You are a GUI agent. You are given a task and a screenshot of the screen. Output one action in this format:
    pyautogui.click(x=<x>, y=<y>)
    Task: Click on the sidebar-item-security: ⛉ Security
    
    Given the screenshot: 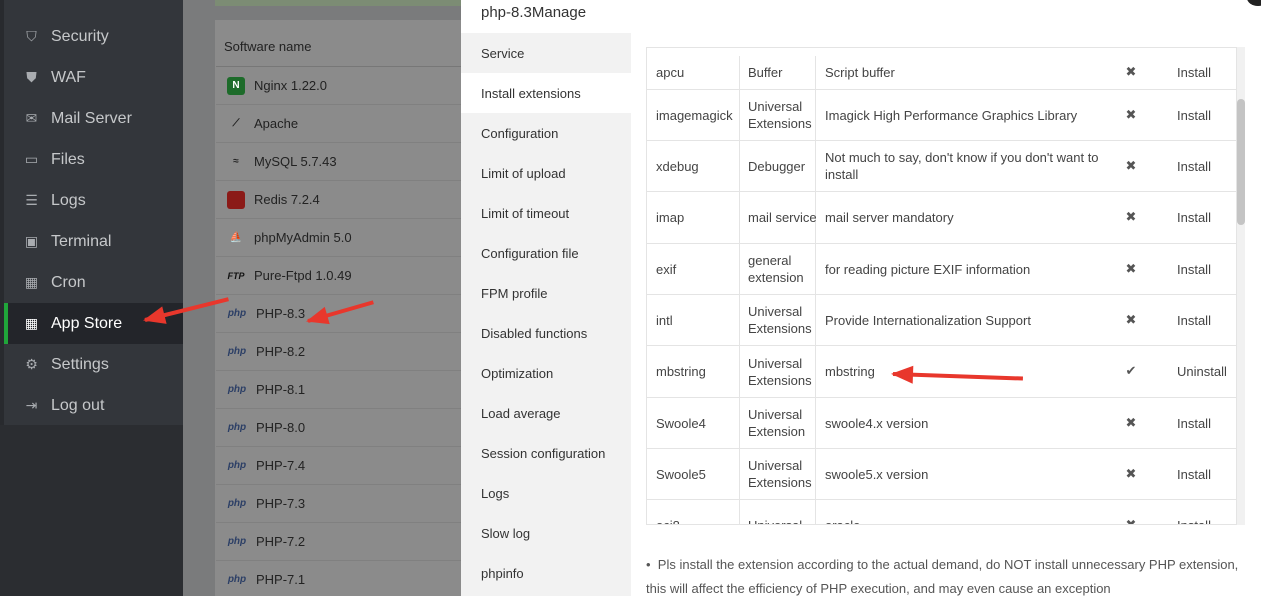 What is the action you would take?
    pyautogui.click(x=93, y=36)
    